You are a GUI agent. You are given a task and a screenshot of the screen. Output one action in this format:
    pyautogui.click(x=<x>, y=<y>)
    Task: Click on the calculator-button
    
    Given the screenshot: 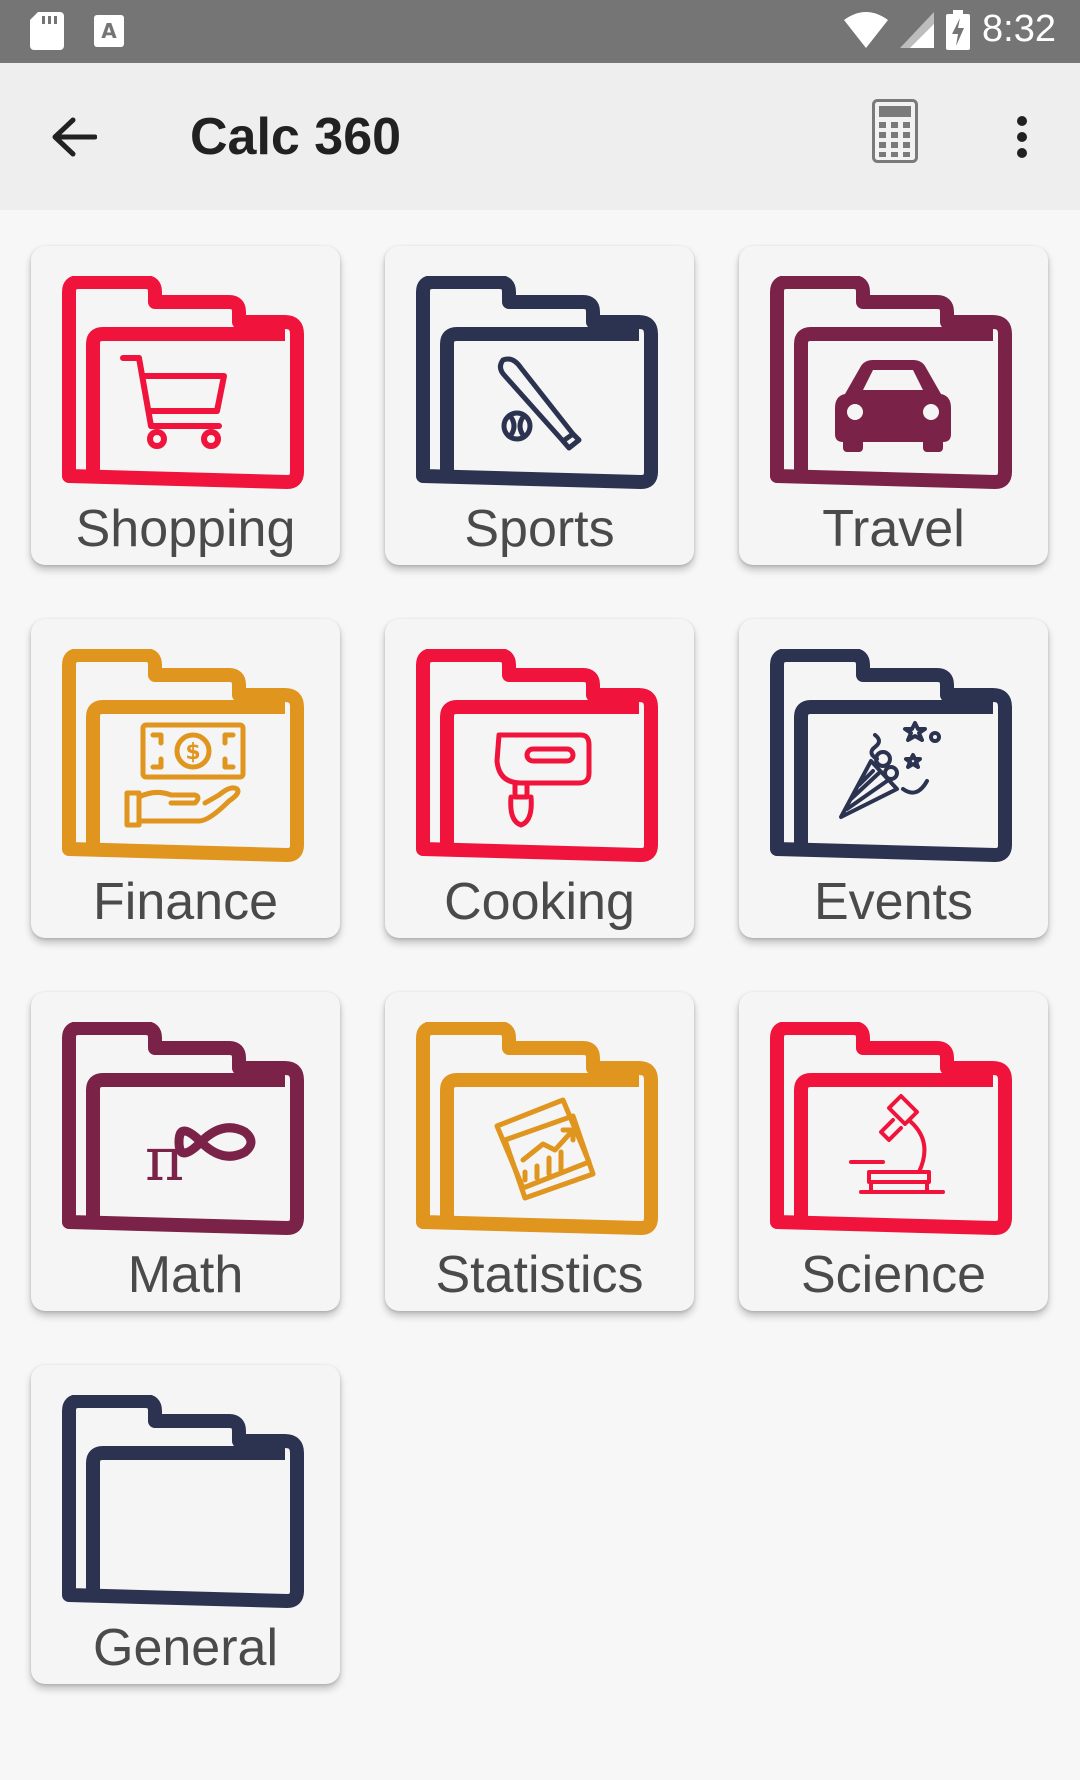 What is the action you would take?
    pyautogui.click(x=902, y=137)
    